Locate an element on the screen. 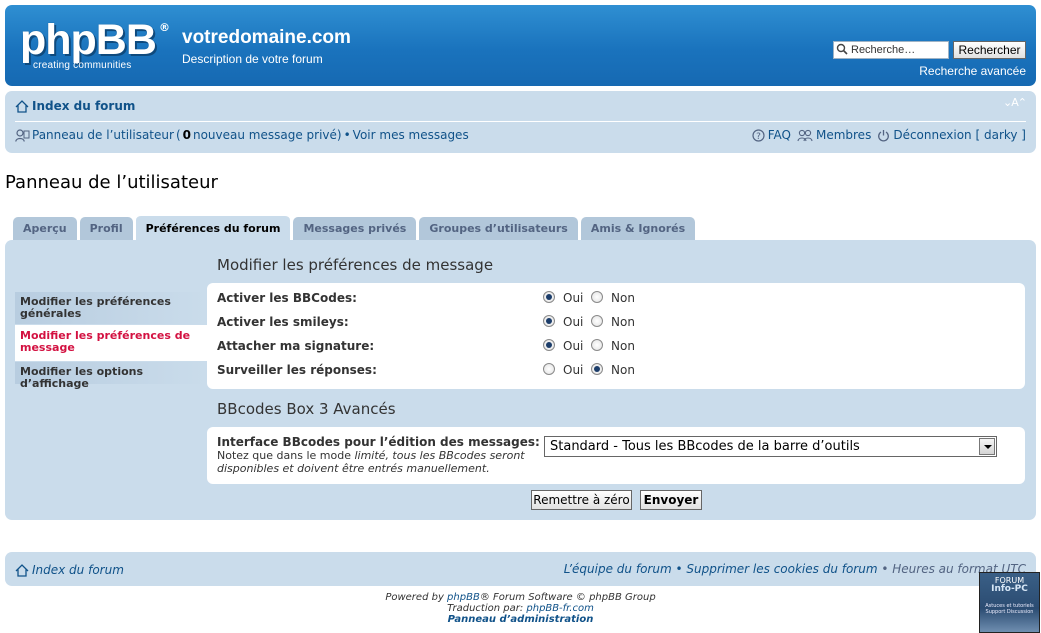 Image resolution: width=1041 pixels, height=633 pixels. menu-item-general-preferences: Modifier les préférences générales is located at coordinates (111, 308).